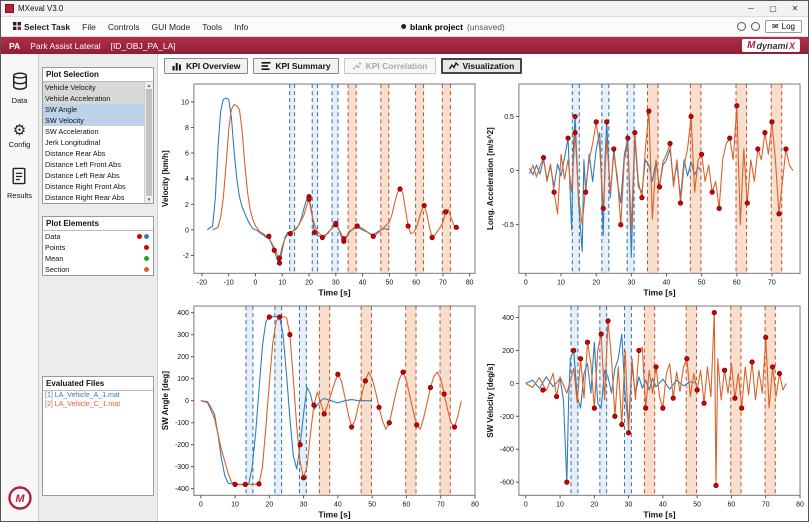  Describe the element at coordinates (751, 8) in the screenshot. I see `minimize-button: ─` at that location.